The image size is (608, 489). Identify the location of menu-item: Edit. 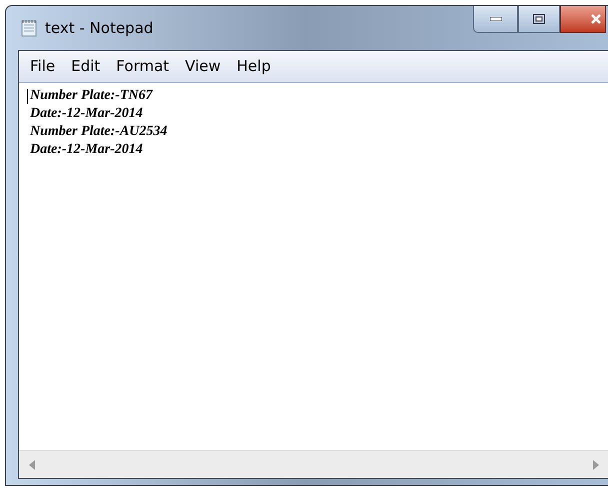
(85, 66).